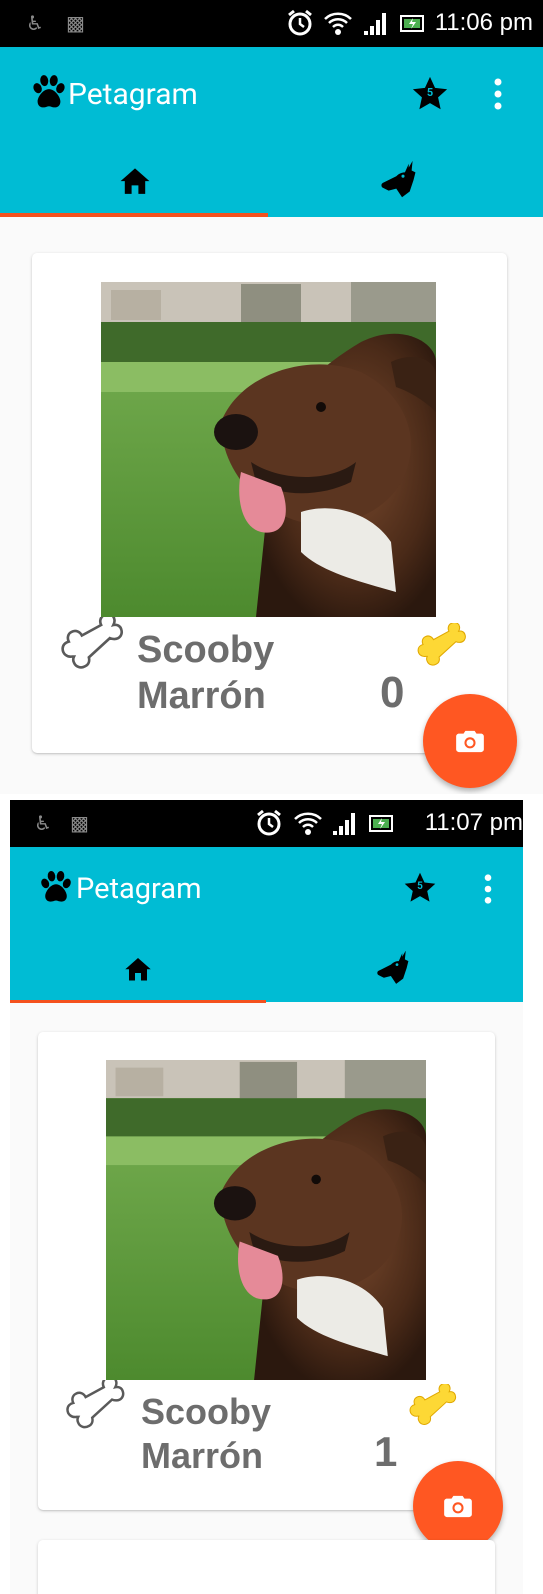  I want to click on next-pet-card, so click(266, 1567).